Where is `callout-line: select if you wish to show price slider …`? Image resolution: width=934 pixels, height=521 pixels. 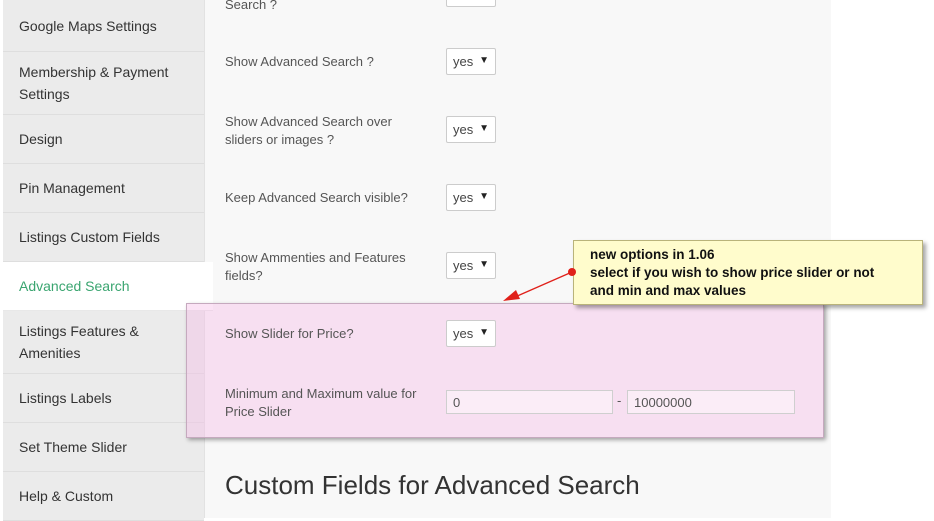
callout-line: select if you wish to show price slider … is located at coordinates (732, 272).